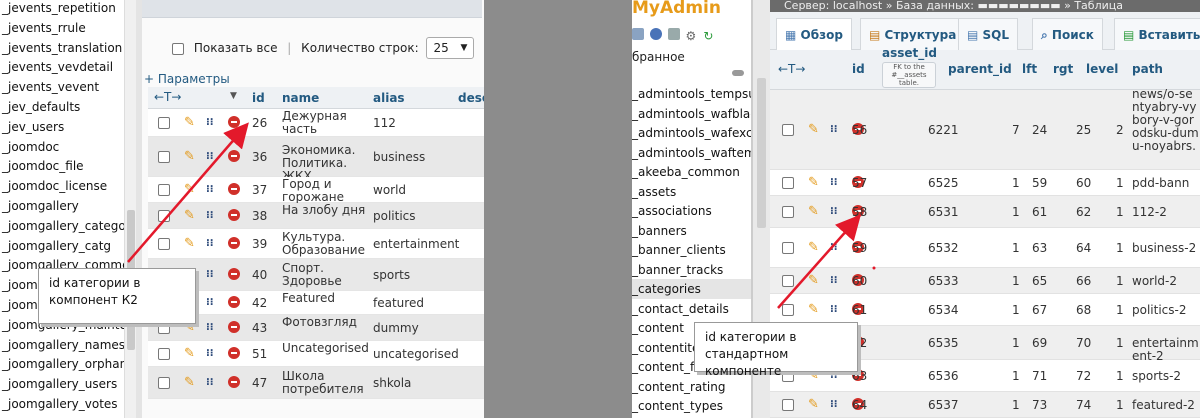 The width and height of the screenshot is (1200, 418). Describe the element at coordinates (188, 192) in the screenshot. I see `arrow-to-k2-id` at that location.